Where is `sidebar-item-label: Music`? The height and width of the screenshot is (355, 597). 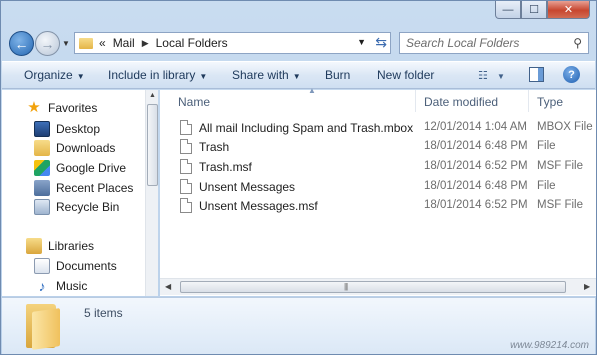
sidebar-item-label: Music is located at coordinates (72, 286).